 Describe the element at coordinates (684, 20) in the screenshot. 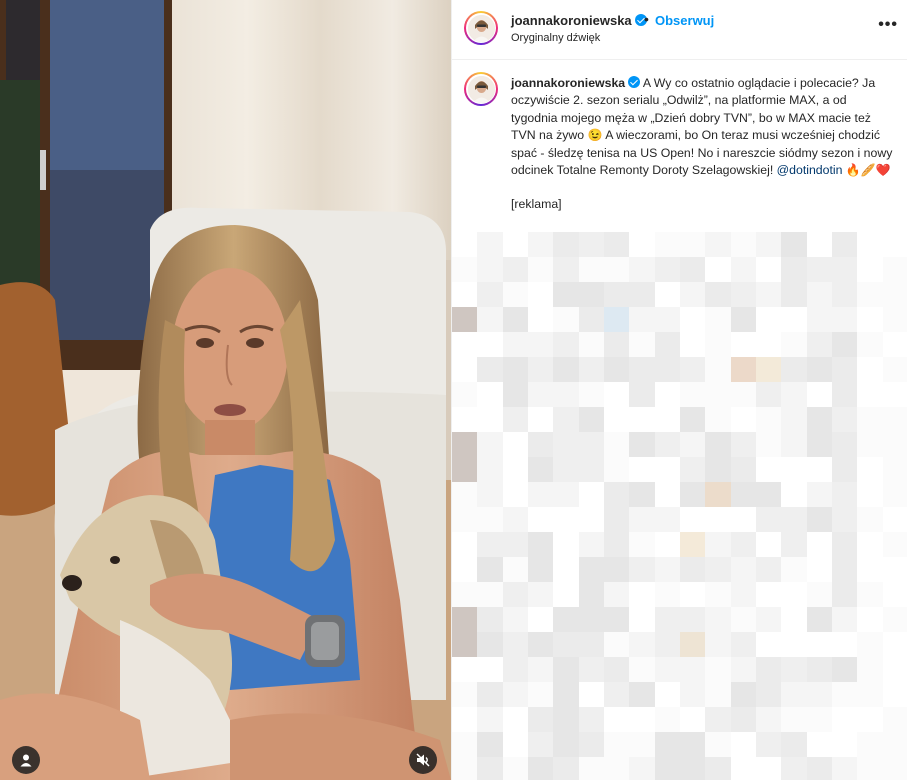

I see `follow-button: Obserwuj` at that location.